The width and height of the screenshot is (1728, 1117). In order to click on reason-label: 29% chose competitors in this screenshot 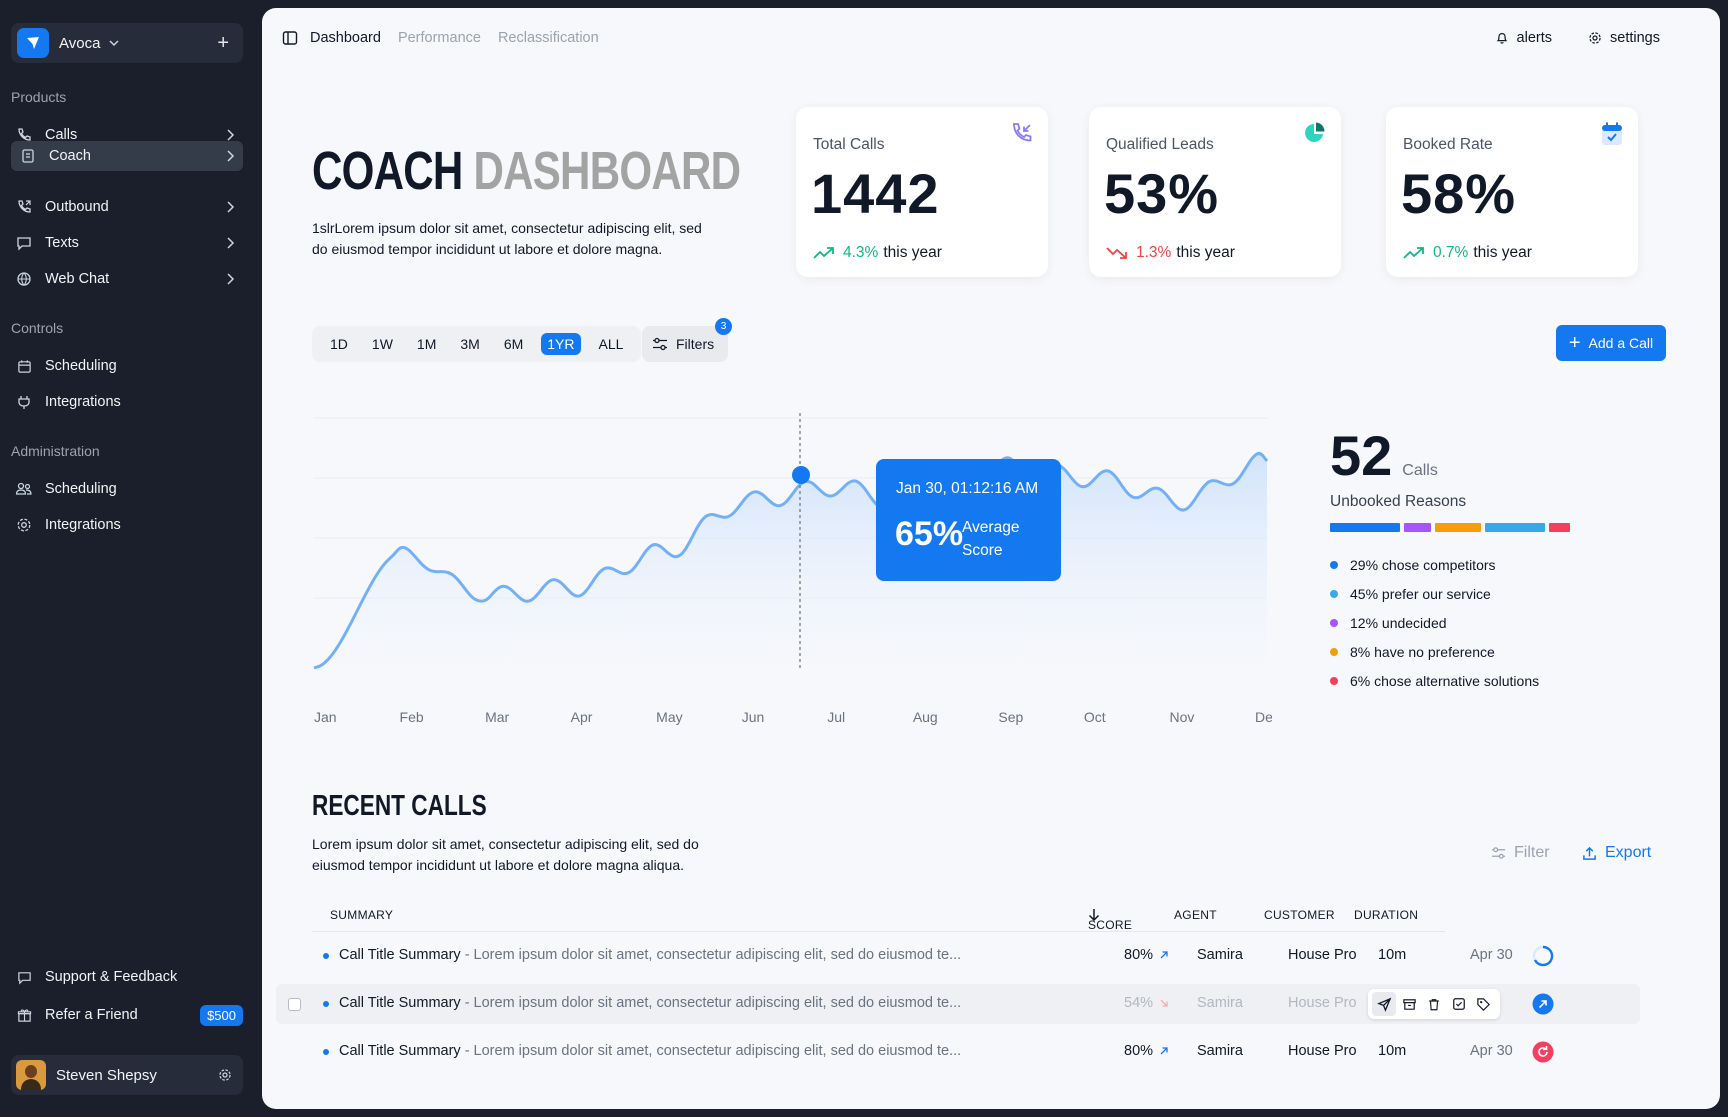, I will do `click(1423, 564)`.